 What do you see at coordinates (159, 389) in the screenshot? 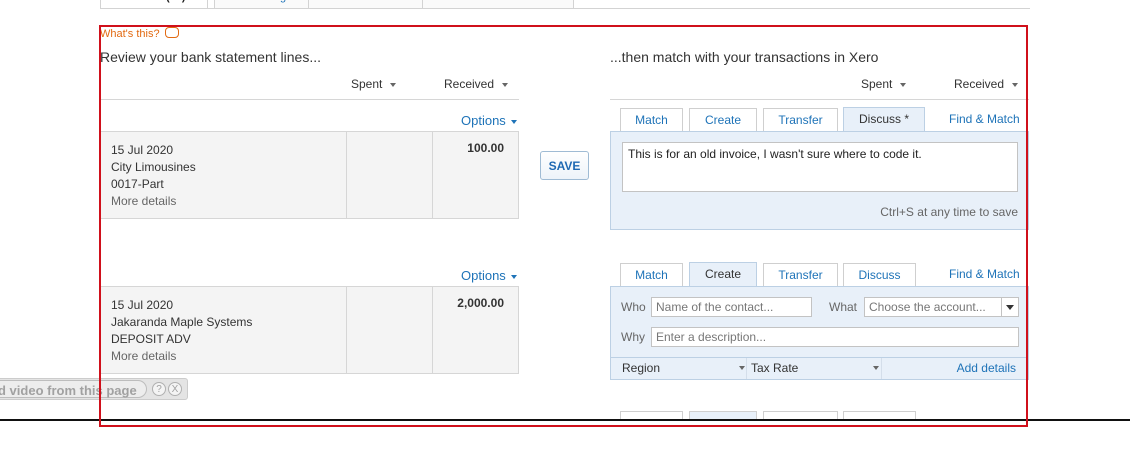
I see `help-icon: ?` at bounding box center [159, 389].